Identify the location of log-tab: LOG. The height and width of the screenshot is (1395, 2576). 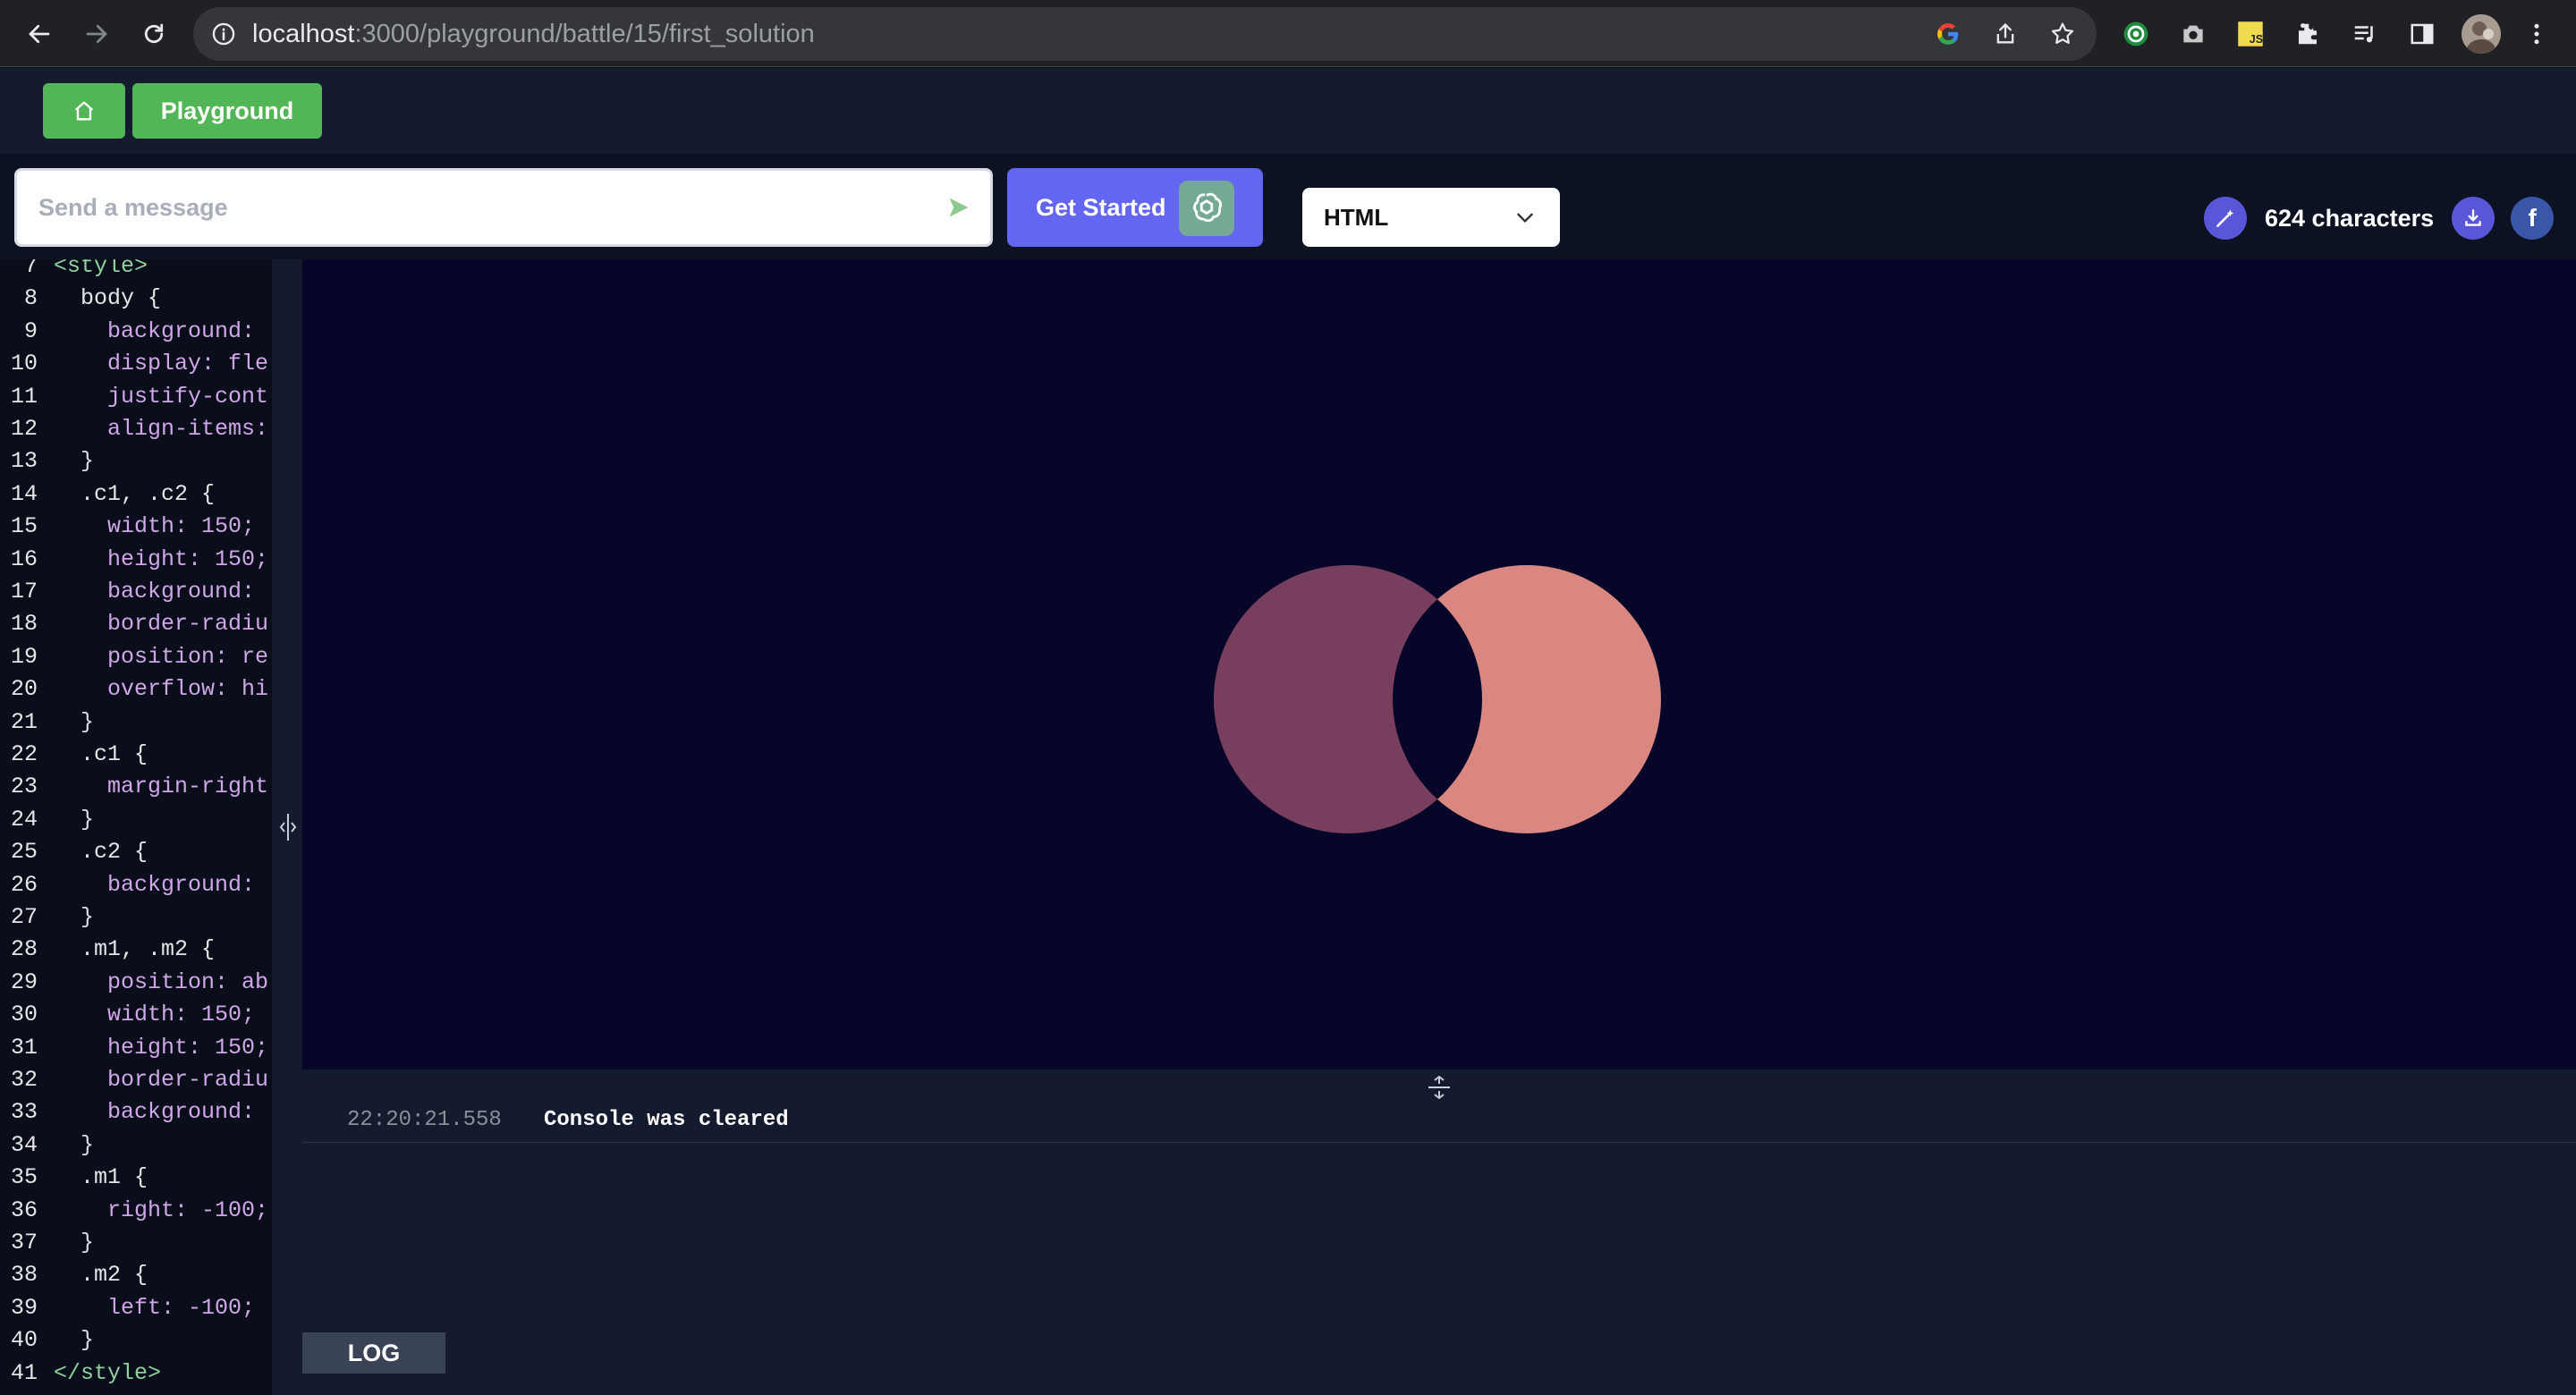
(373, 1353).